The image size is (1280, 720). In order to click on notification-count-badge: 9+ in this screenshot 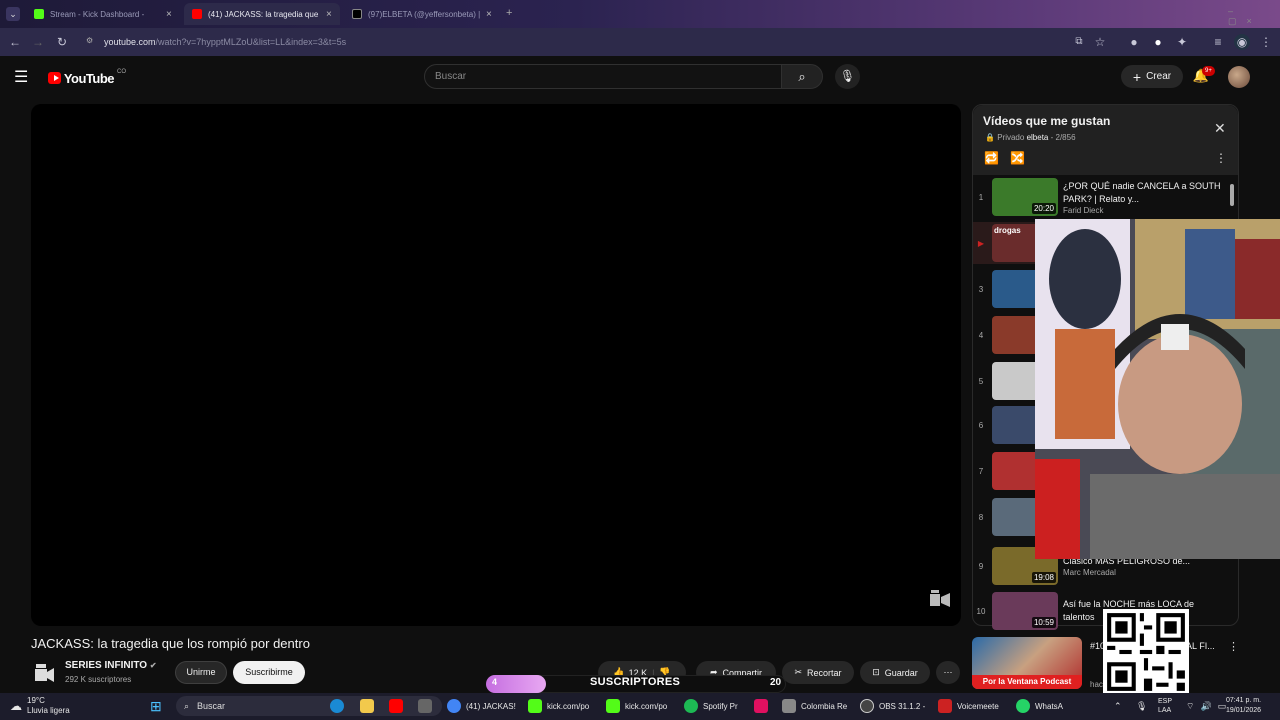, I will do `click(1208, 71)`.